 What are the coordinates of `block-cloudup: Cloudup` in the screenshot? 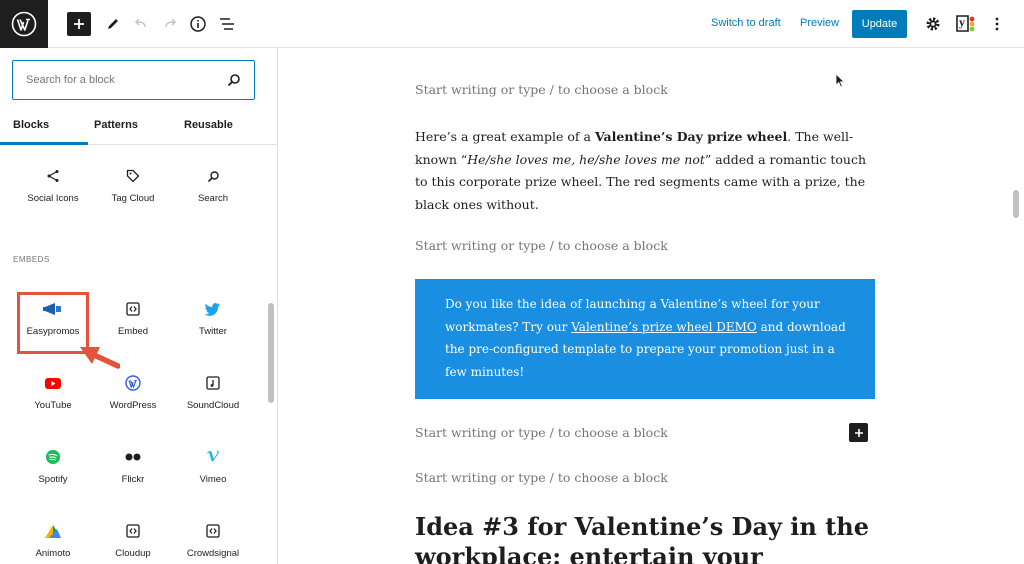 It's located at (133, 540).